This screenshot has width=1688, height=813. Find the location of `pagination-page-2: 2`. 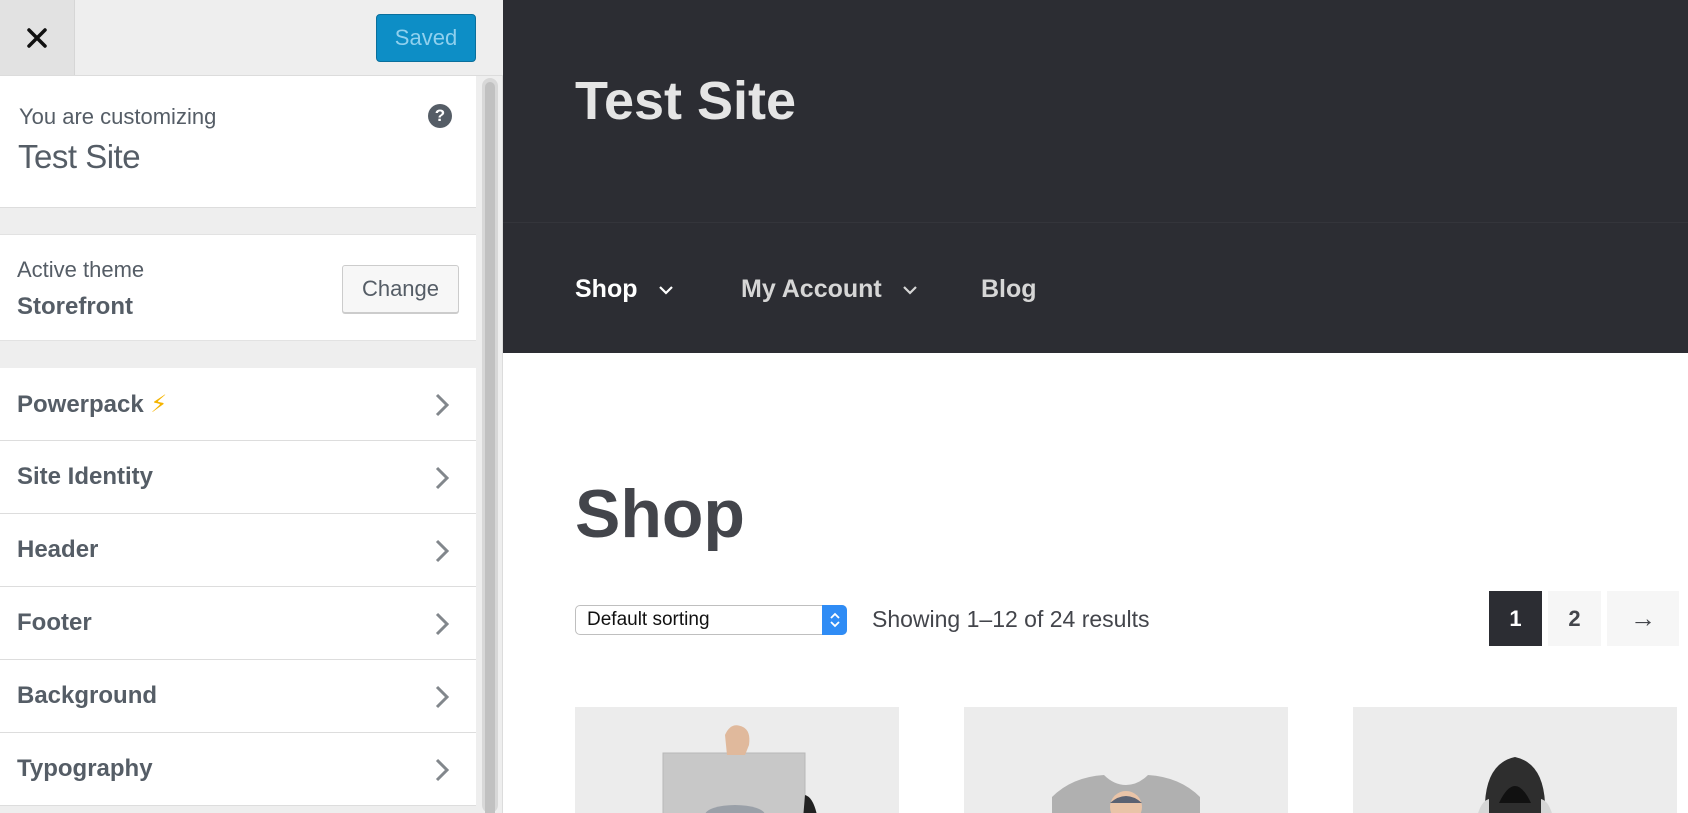

pagination-page-2: 2 is located at coordinates (1574, 618).